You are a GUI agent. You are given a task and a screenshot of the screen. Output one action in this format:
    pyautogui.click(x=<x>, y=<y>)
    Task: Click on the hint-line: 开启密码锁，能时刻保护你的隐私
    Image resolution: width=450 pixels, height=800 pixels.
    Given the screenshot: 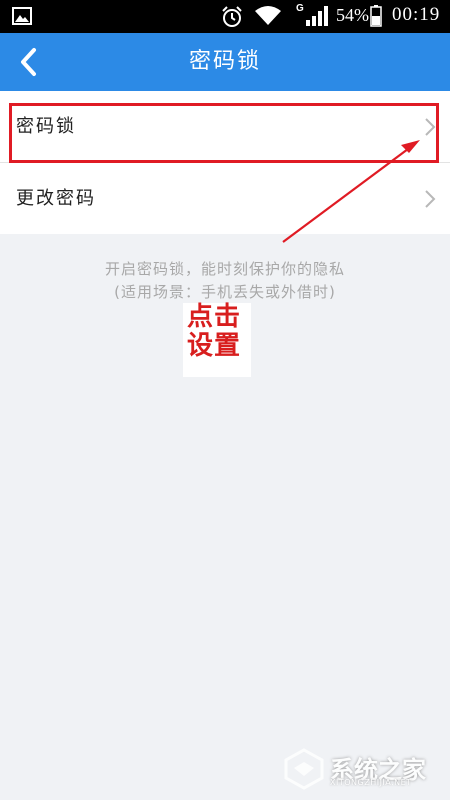 What is the action you would take?
    pyautogui.click(x=224, y=269)
    